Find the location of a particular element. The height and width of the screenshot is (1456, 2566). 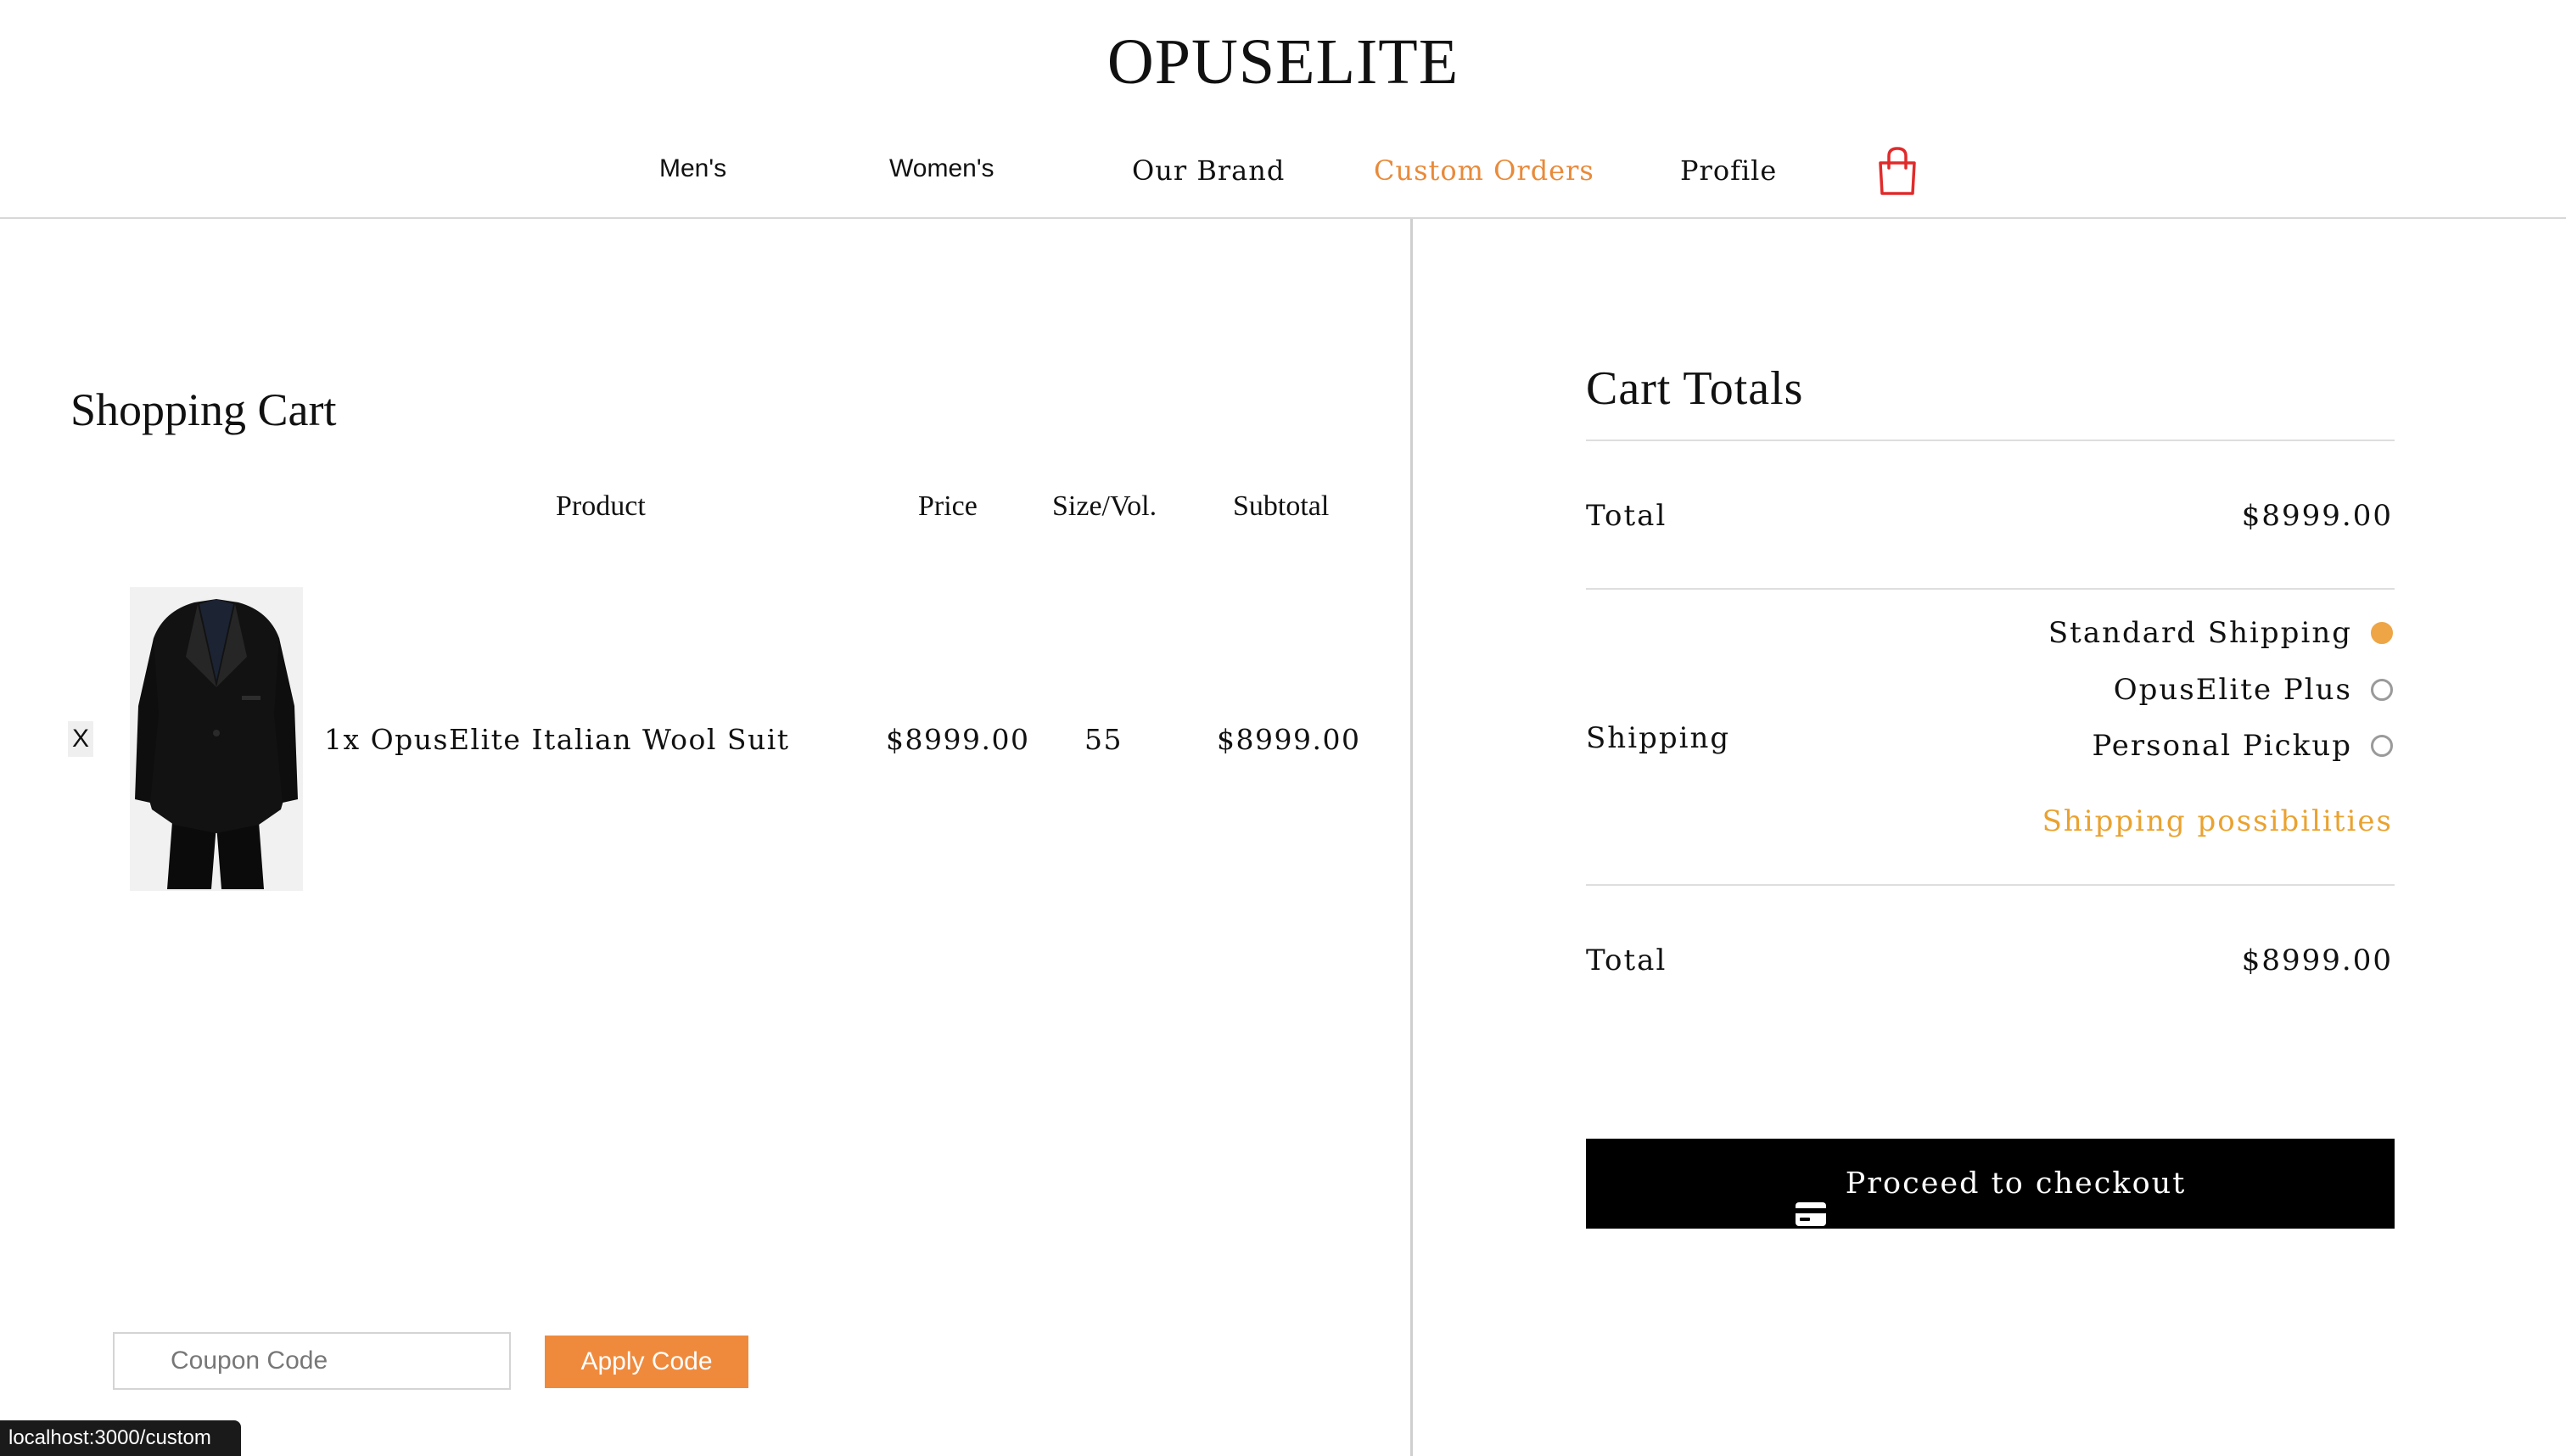

column-header-price: Price is located at coordinates (948, 506).